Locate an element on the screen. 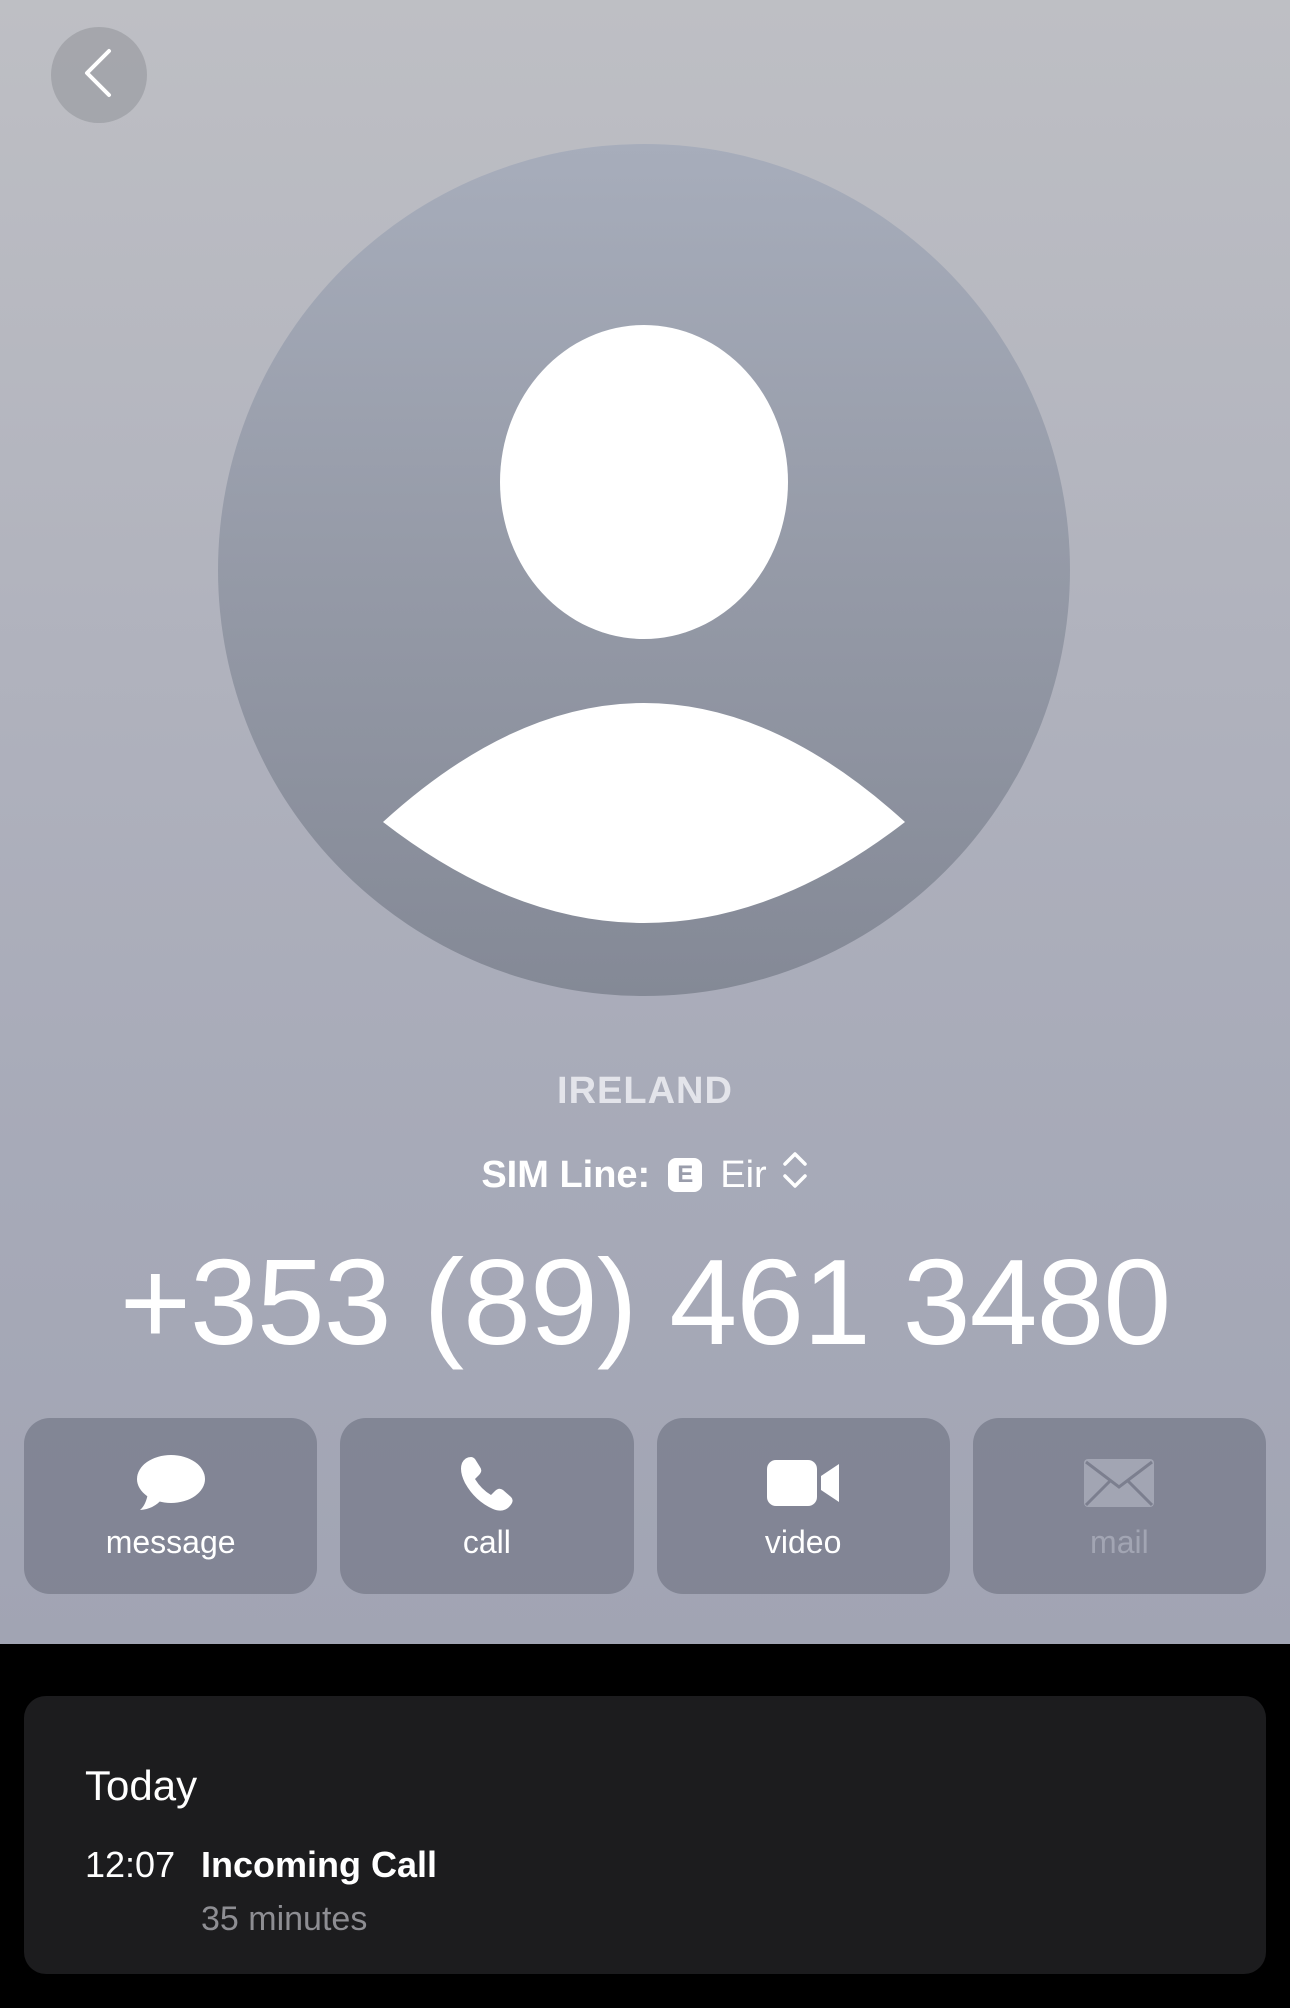 This screenshot has height=2008, width=1290. video-label: video is located at coordinates (803, 1541).